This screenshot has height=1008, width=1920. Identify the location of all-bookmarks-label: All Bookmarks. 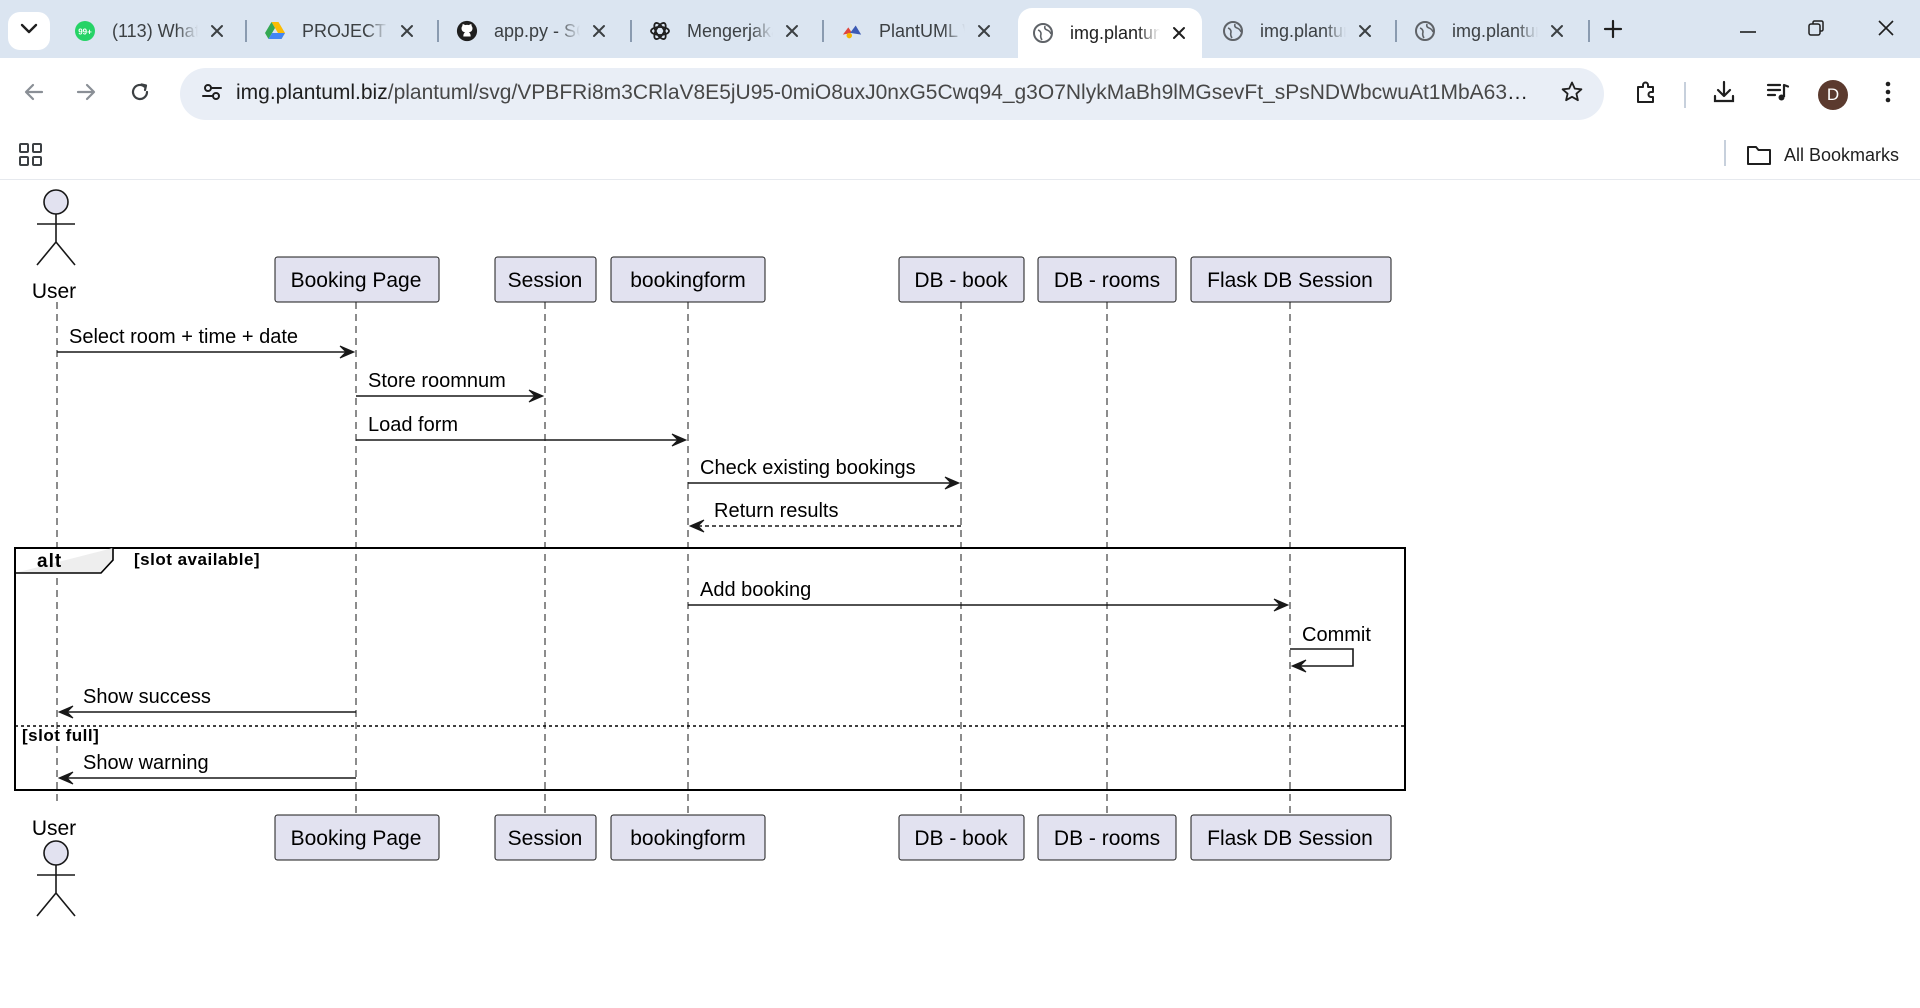
(1842, 154).